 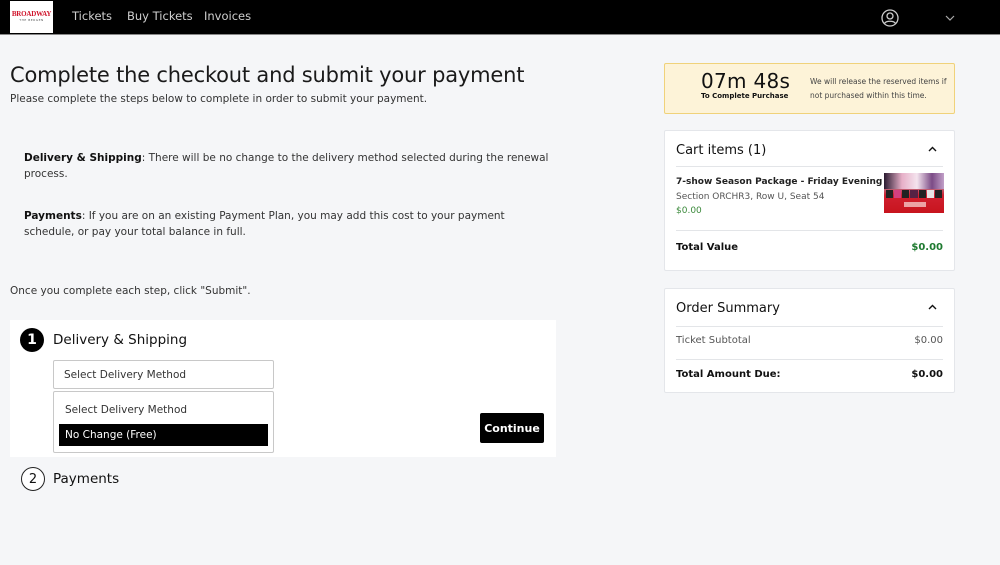 I want to click on nav-link-buy-tickets: Buy Tickets, so click(x=160, y=16).